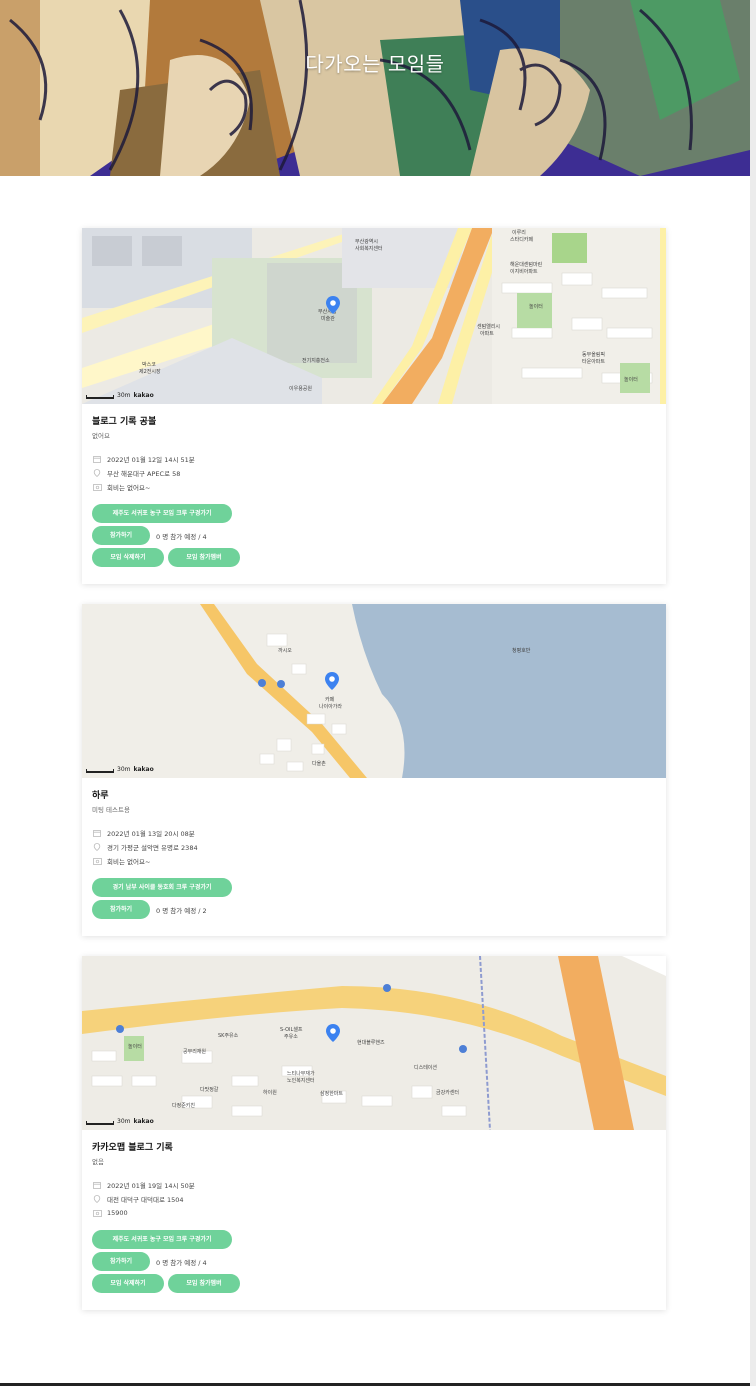  What do you see at coordinates (301, 1073) in the screenshot?
I see `svg-text: 느티나무재가` at bounding box center [301, 1073].